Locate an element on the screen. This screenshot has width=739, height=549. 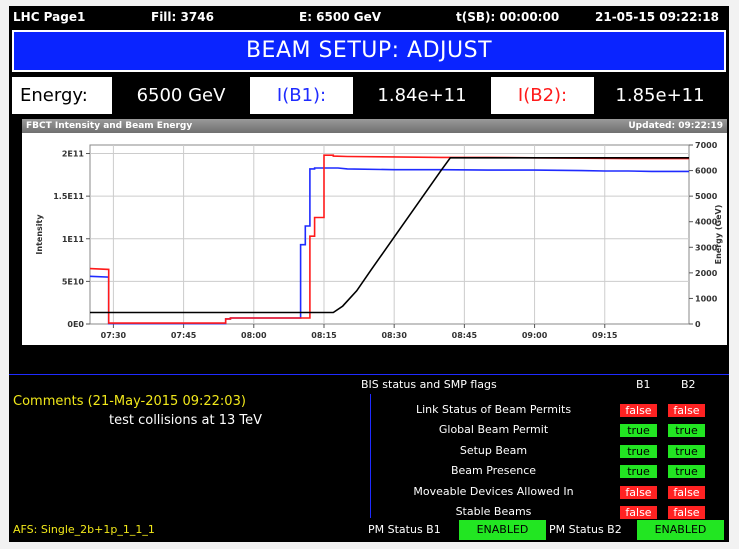
bis-row: Beam Presence true true is located at coordinates (550, 471).